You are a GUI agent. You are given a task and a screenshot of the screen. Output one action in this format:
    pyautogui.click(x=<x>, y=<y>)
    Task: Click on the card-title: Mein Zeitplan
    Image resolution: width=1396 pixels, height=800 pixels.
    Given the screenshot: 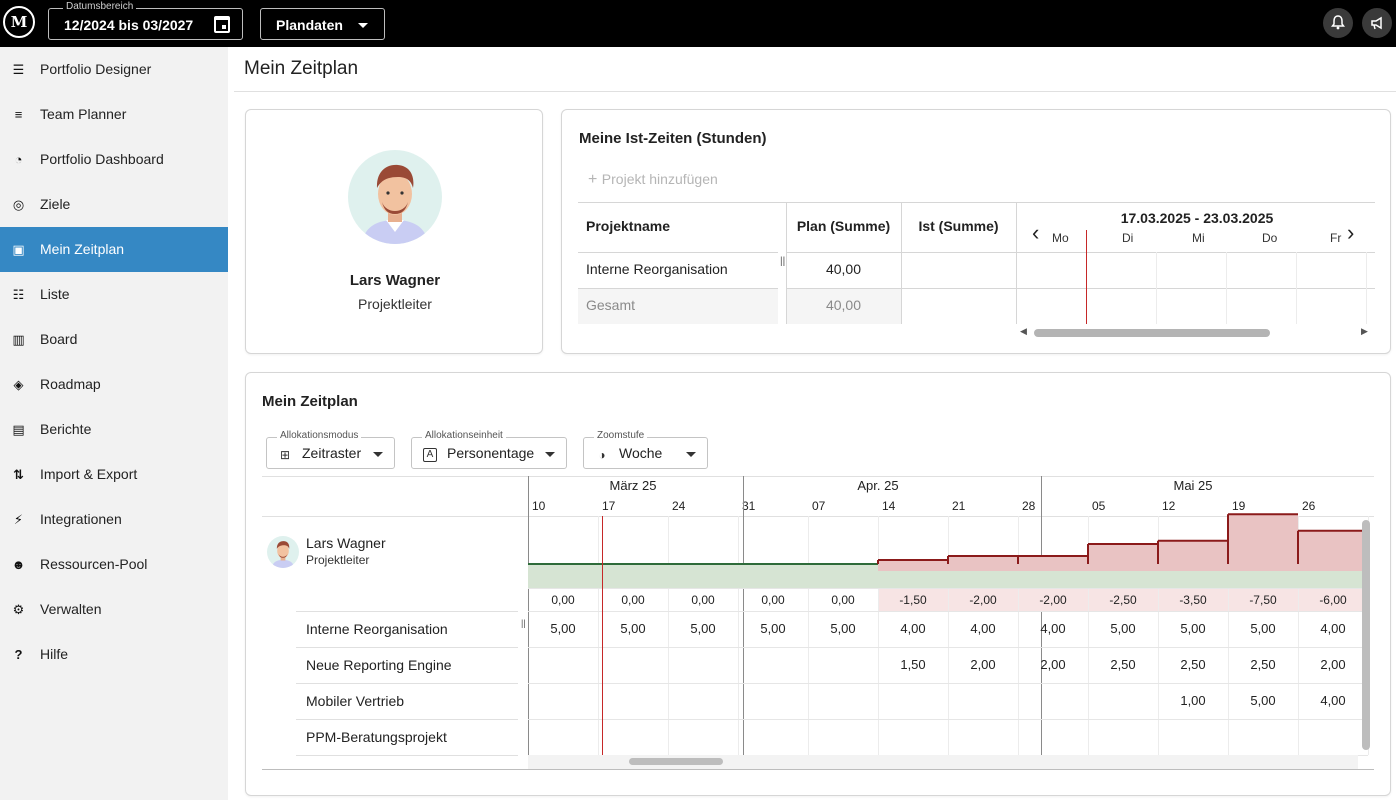 What is the action you would take?
    pyautogui.click(x=310, y=401)
    